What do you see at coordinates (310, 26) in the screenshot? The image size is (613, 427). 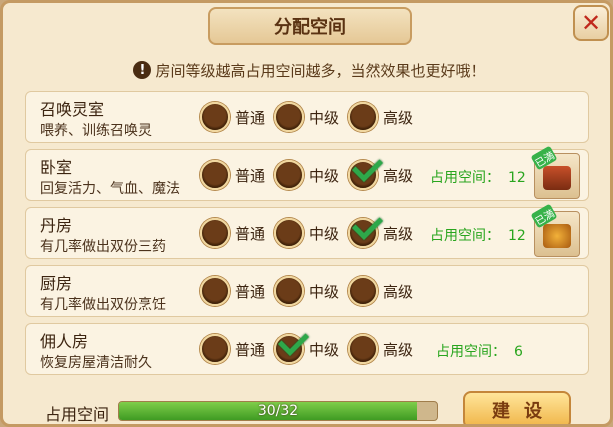 I see `dialog-title: 分配空间` at bounding box center [310, 26].